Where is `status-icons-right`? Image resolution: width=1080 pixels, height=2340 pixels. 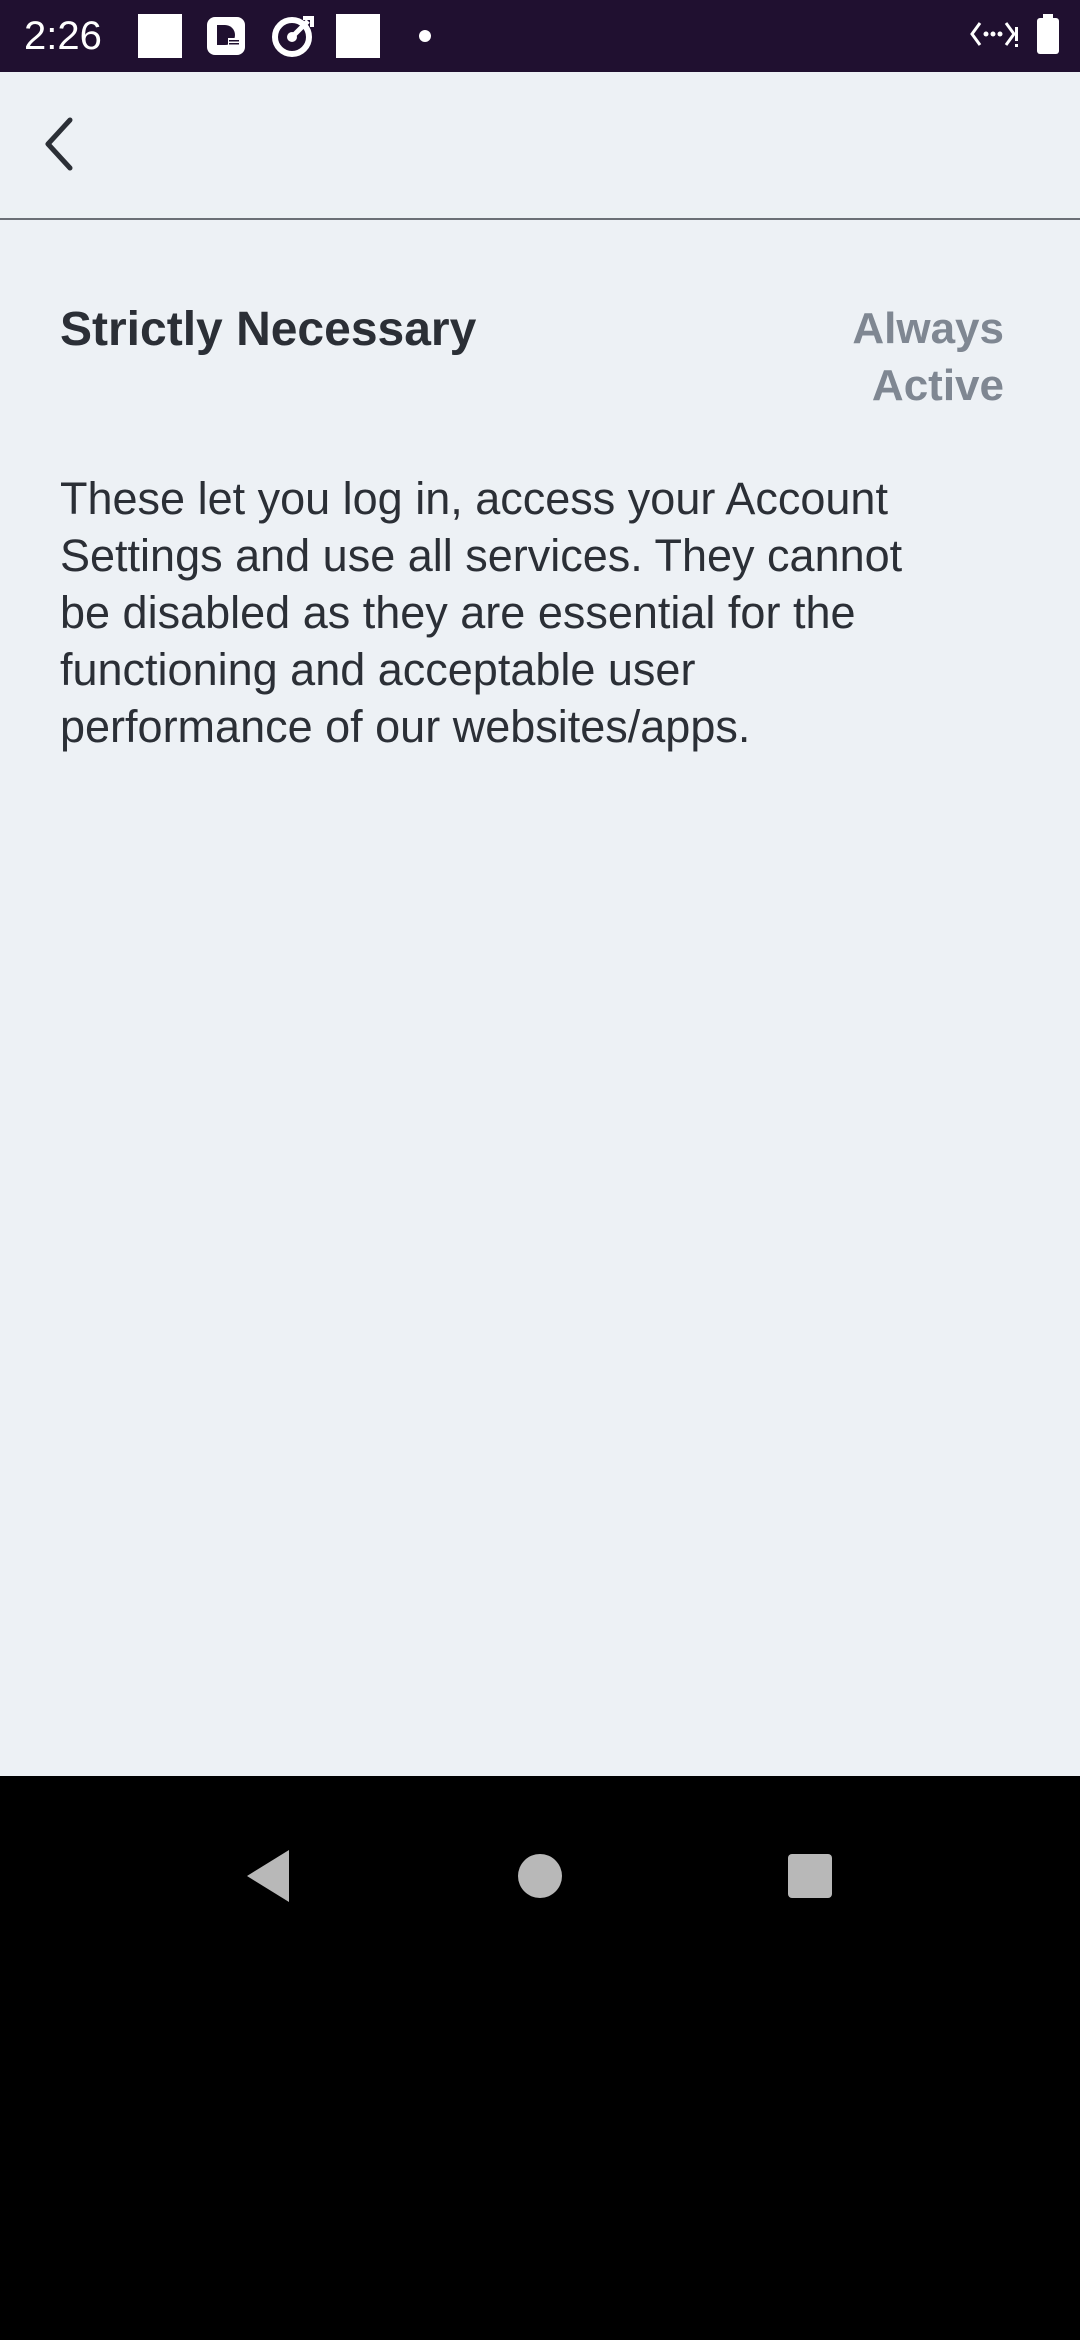 status-icons-right is located at coordinates (1015, 36).